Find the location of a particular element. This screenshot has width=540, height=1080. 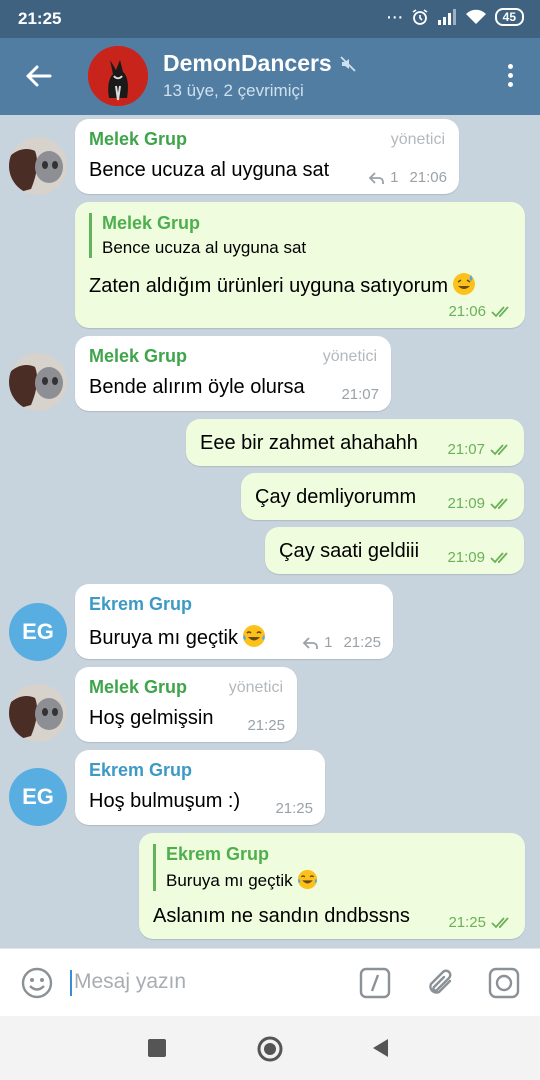

message-text: Aslanım ne sandın dndbssns is located at coordinates (281, 916).